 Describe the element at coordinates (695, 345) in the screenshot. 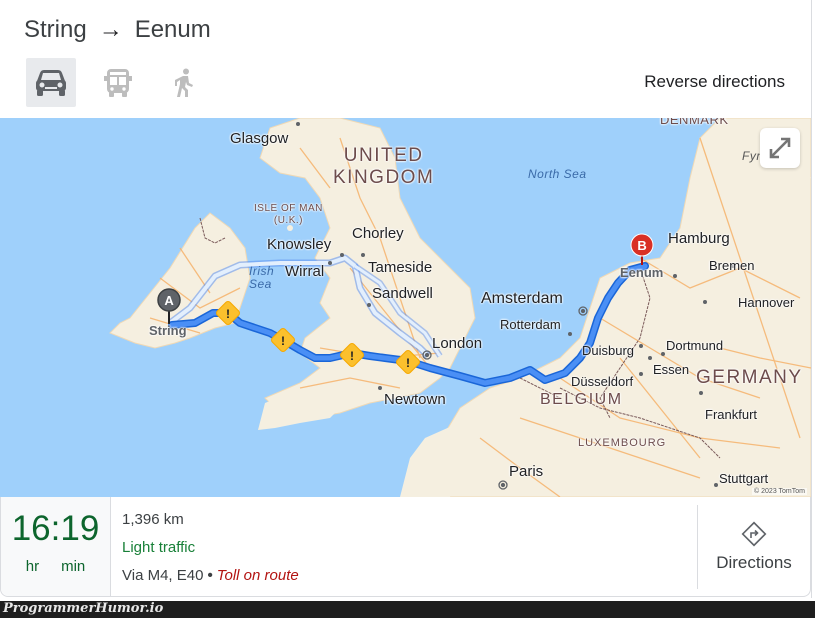

I see `map-label-dortmund: Dortmund` at that location.